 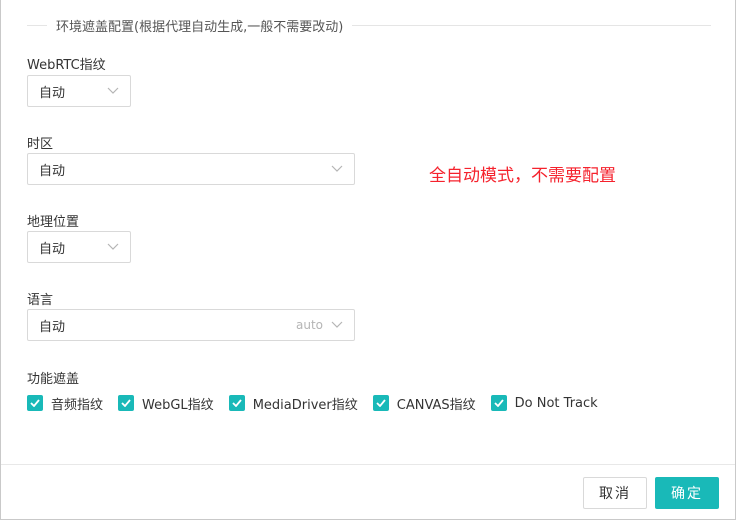 I want to click on webrtc-value: 自动, so click(x=52, y=93).